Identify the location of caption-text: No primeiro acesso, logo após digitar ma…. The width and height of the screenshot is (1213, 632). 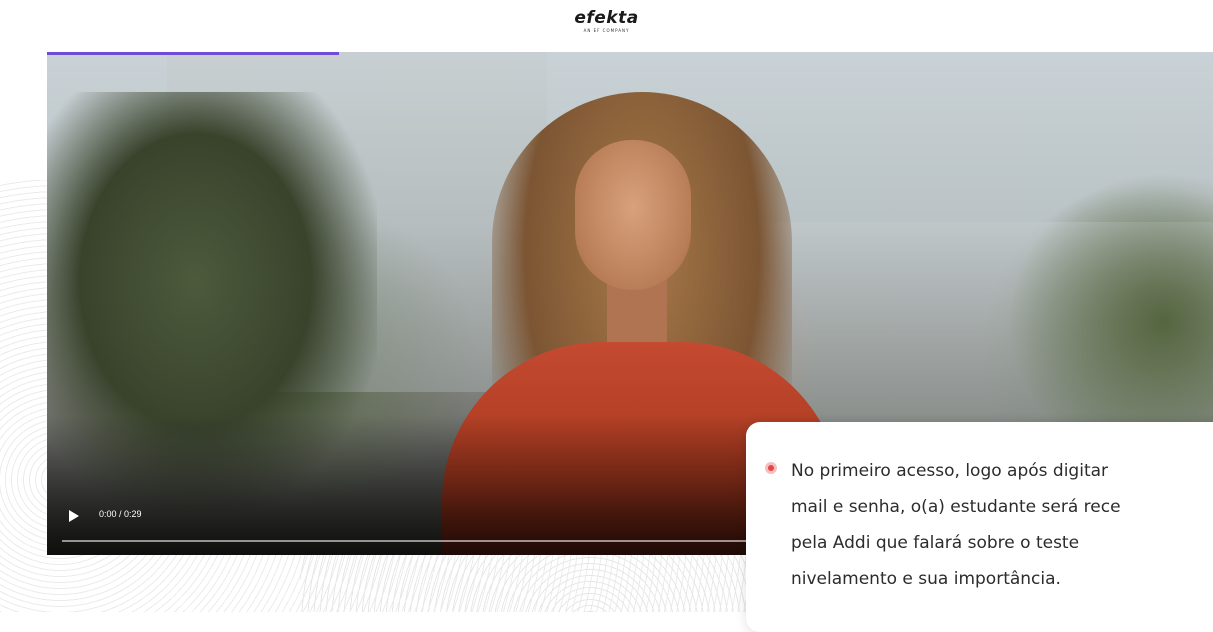
(1002, 525).